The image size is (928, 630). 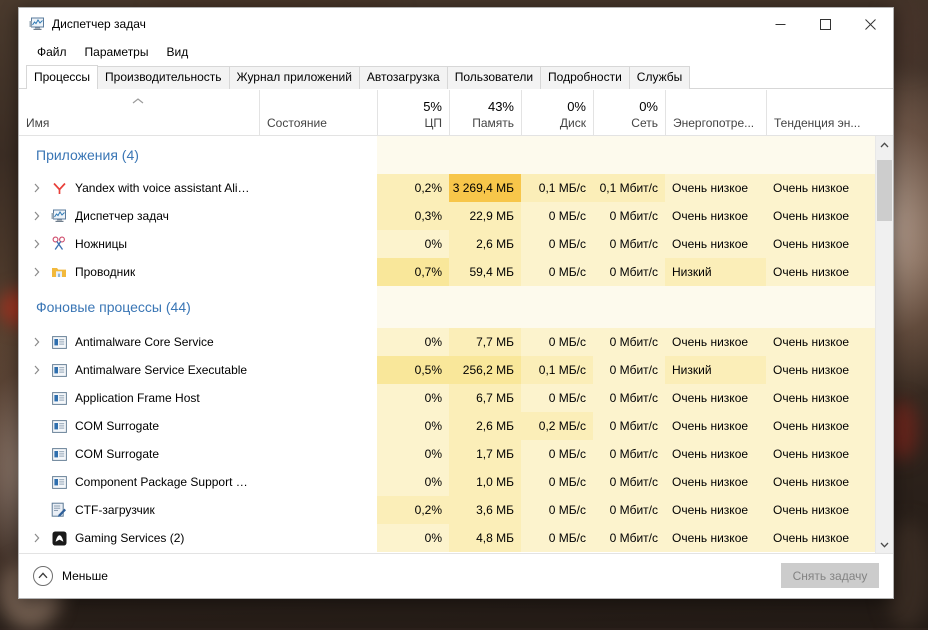 I want to click on column-header-status: Состояние, so click(x=318, y=112).